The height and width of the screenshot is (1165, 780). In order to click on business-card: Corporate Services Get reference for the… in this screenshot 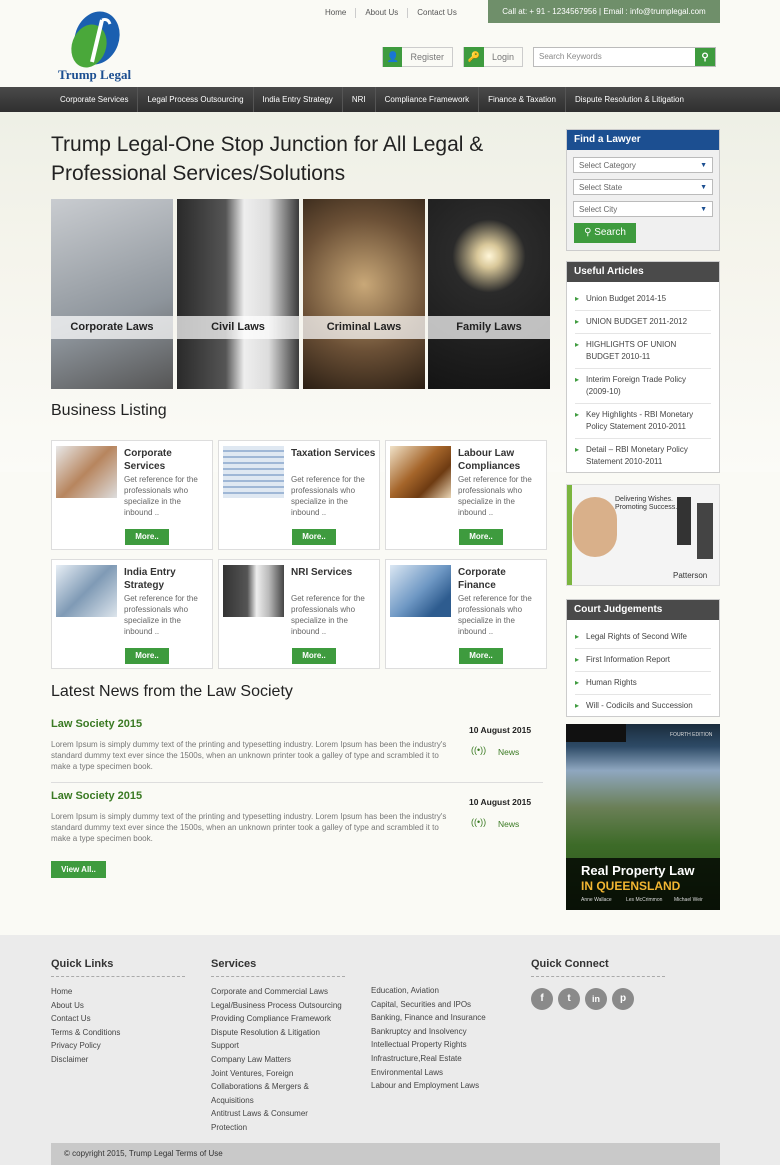, I will do `click(132, 495)`.